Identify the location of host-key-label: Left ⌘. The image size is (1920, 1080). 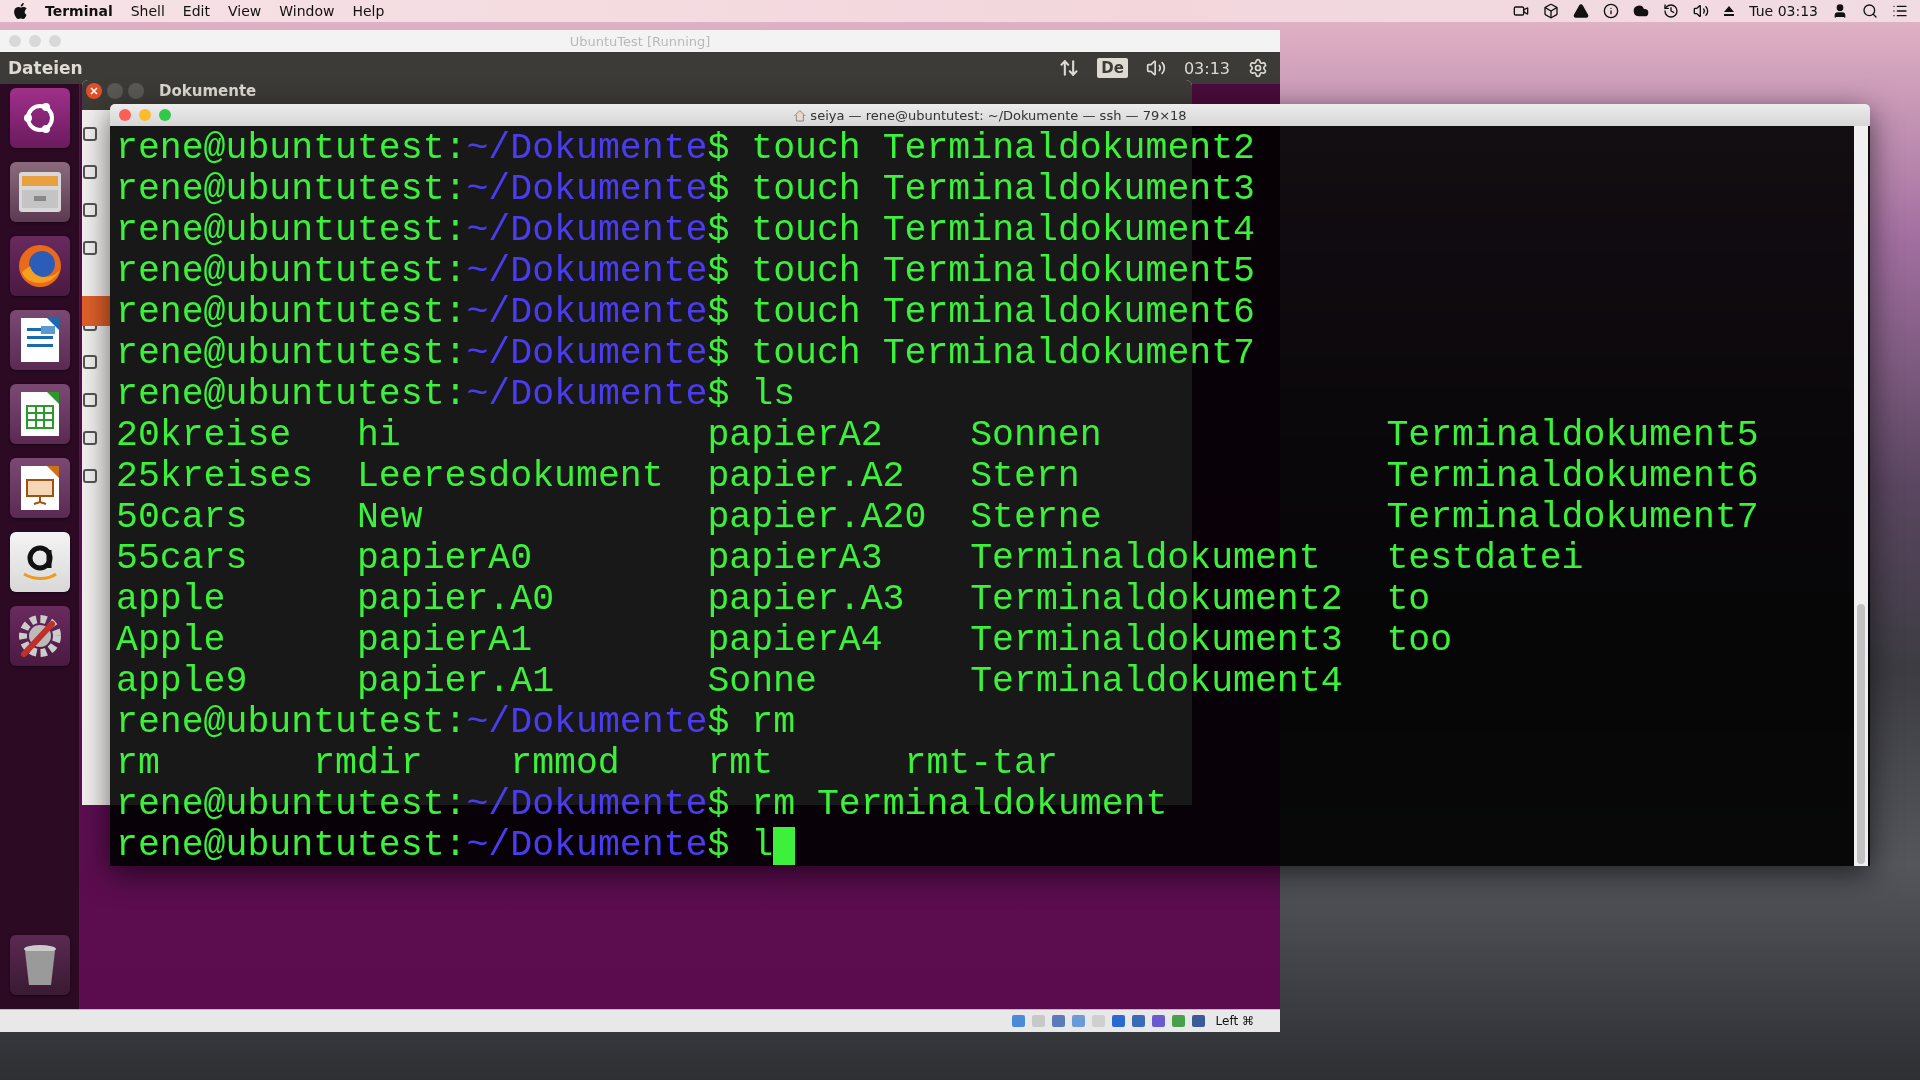
(1234, 1021).